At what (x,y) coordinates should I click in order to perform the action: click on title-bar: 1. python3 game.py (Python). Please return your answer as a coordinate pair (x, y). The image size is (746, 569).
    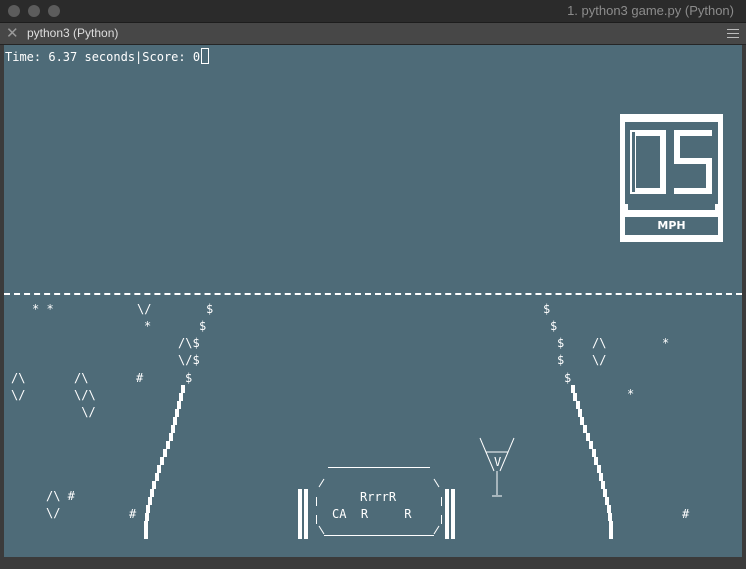
    Looking at the image, I should click on (373, 11).